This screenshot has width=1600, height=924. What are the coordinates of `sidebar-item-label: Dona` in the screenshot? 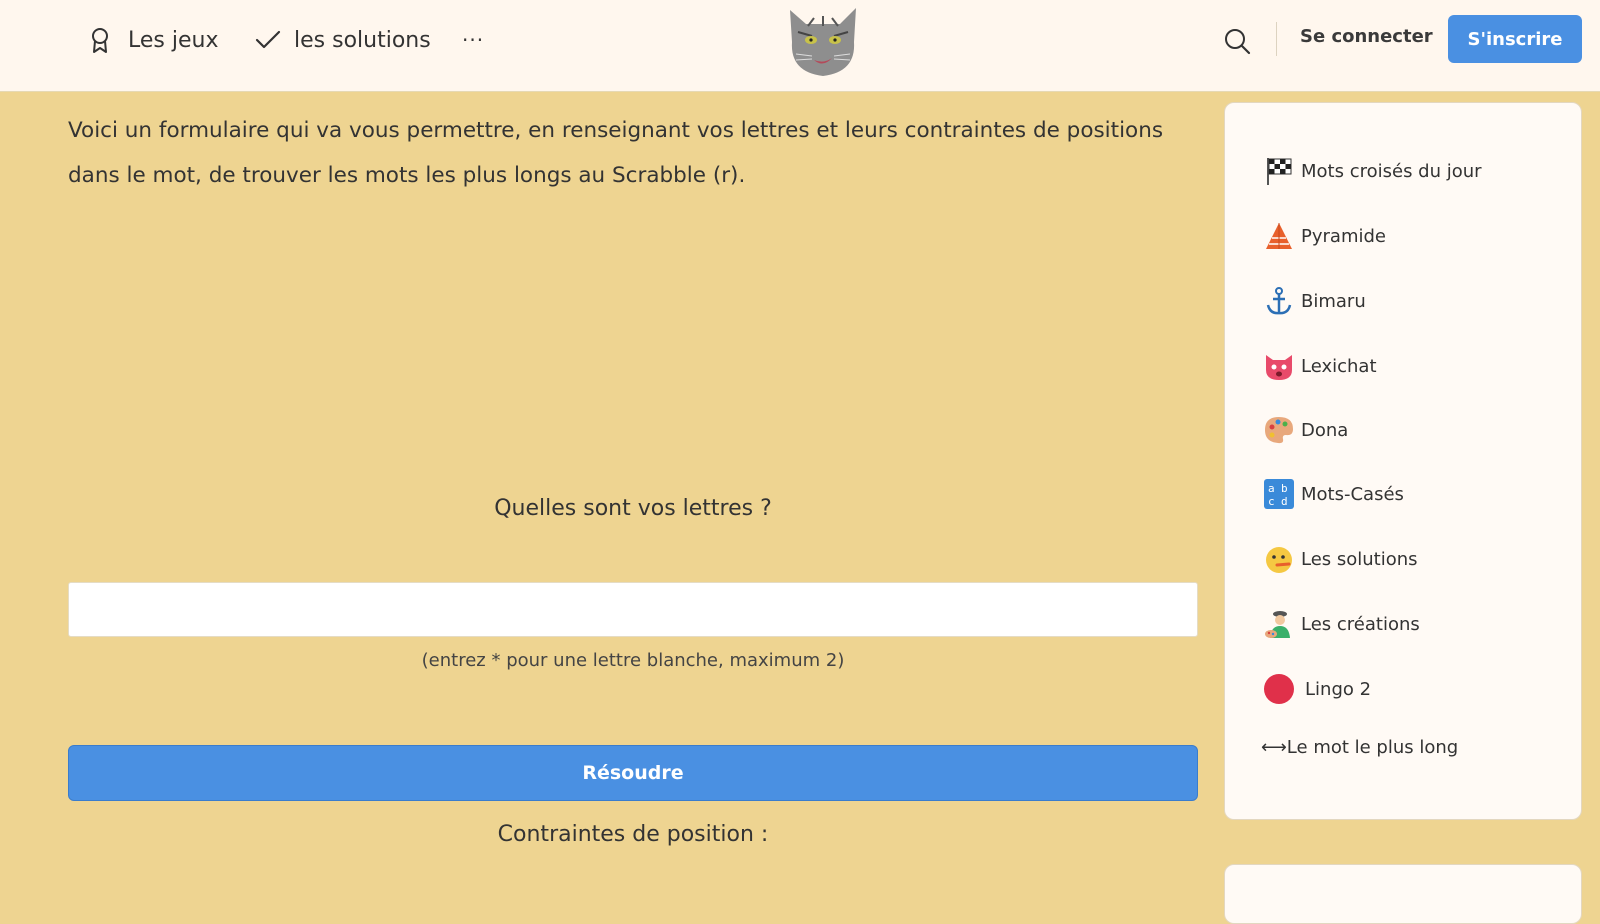 It's located at (1325, 430).